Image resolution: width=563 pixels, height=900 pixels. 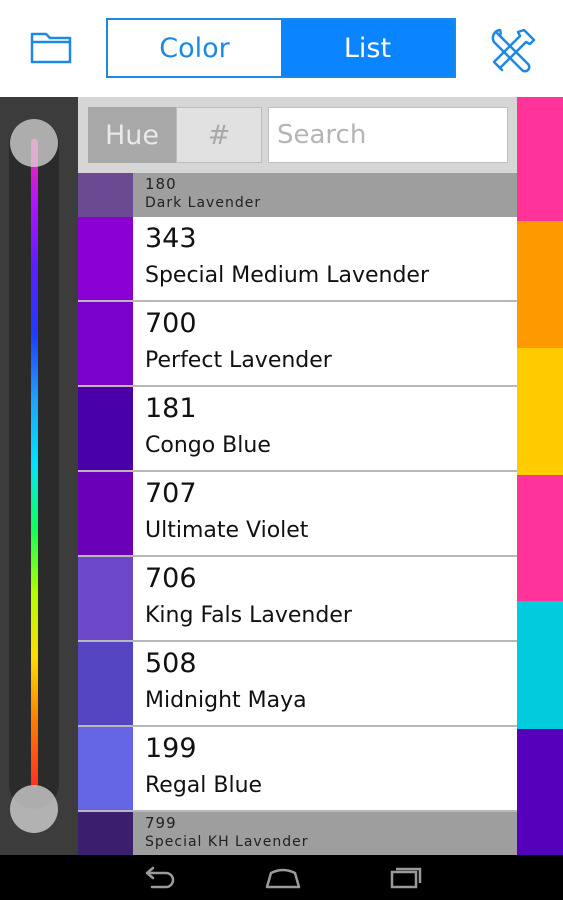 What do you see at coordinates (297, 195) in the screenshot?
I see `list-item: 180 Dark Lavender` at bounding box center [297, 195].